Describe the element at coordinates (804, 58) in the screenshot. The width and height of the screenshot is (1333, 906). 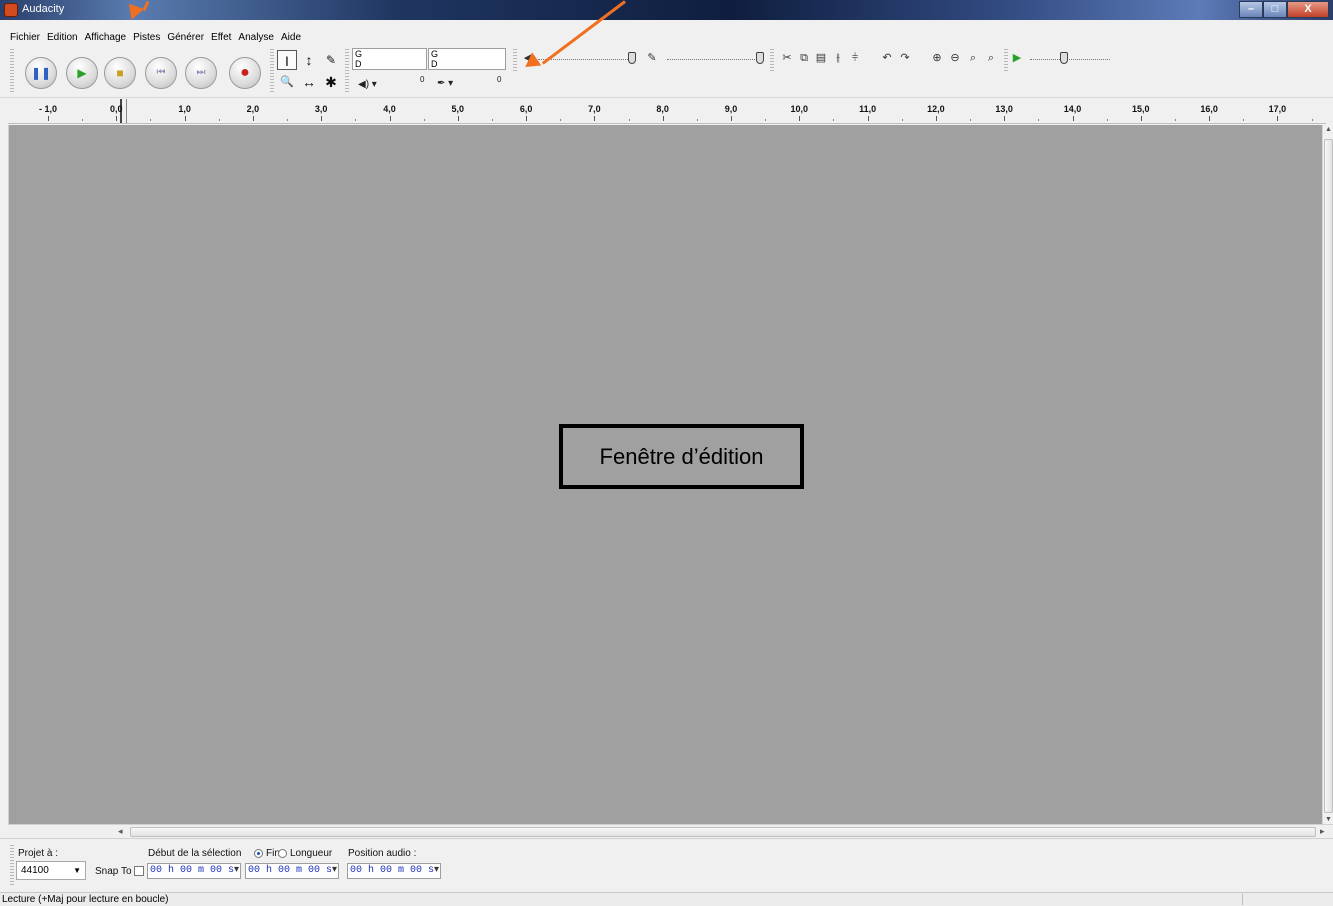
I see `copy-icon: ⧉` at that location.